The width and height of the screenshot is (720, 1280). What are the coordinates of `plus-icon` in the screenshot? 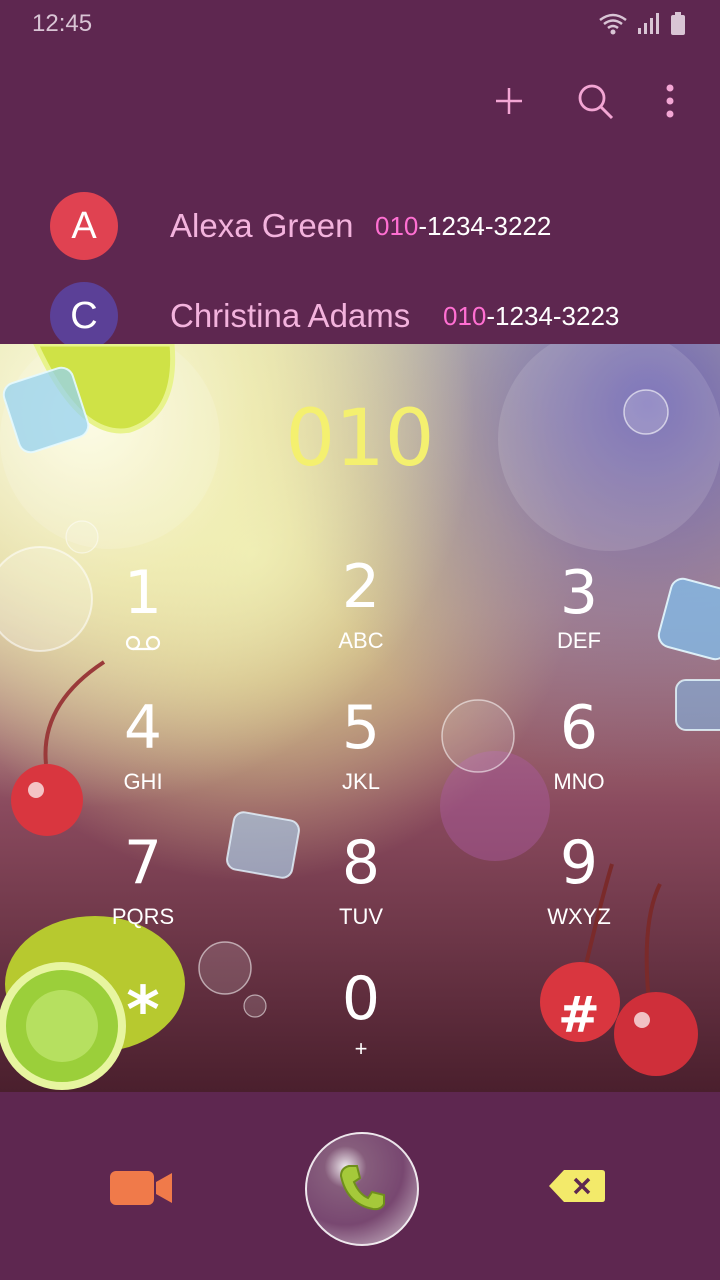 It's located at (509, 103).